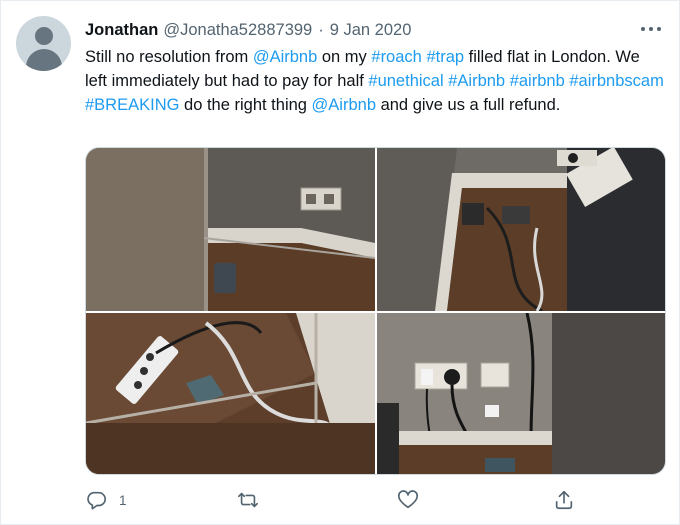 The height and width of the screenshot is (525, 680). What do you see at coordinates (476, 81) in the screenshot?
I see `hashtag-link: #Airbnb` at bounding box center [476, 81].